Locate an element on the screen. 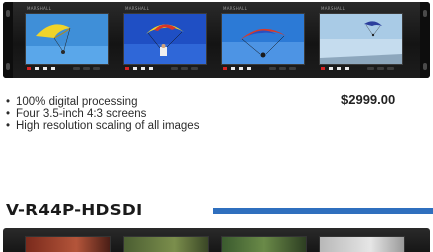 Image resolution: width=433 pixels, height=252 pixels. feature-item: • 100% digital processing is located at coordinates (102, 102).